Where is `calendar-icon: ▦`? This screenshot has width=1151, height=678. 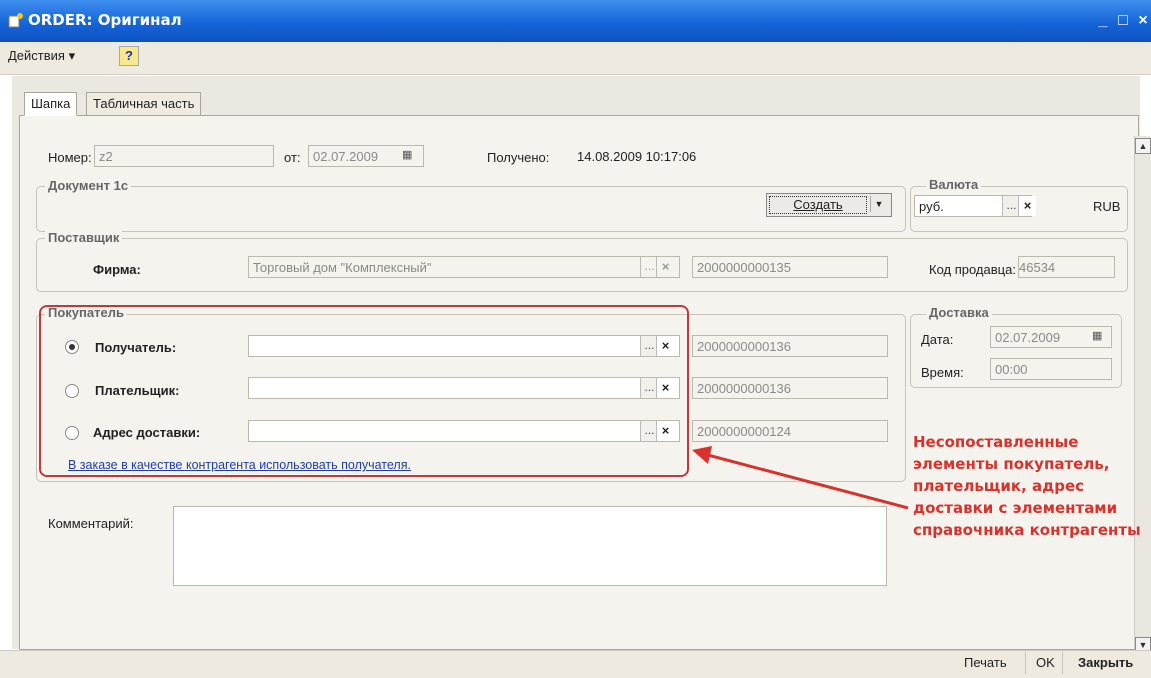 calendar-icon: ▦ is located at coordinates (409, 155).